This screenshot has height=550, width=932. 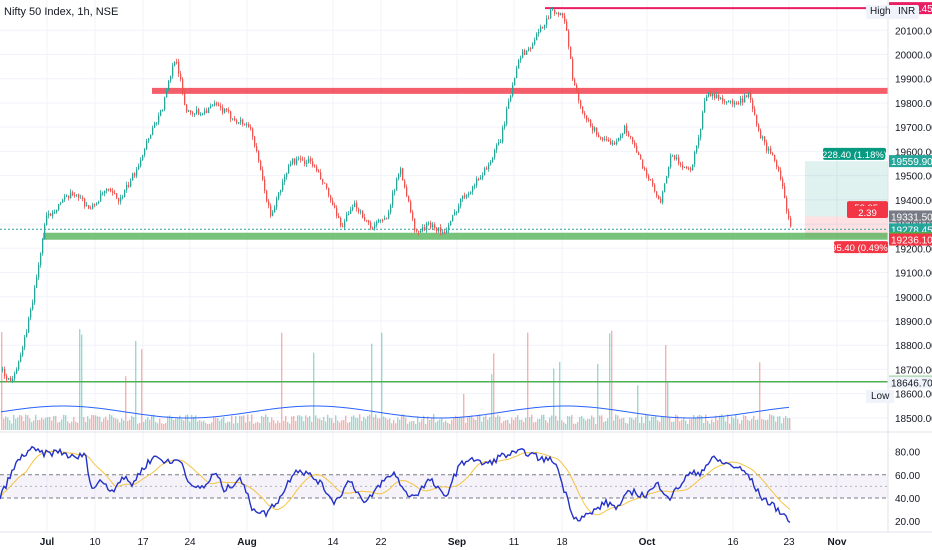 What do you see at coordinates (61, 12) in the screenshot?
I see `chart-title: Nifty 50 Index, 1h, NSE` at bounding box center [61, 12].